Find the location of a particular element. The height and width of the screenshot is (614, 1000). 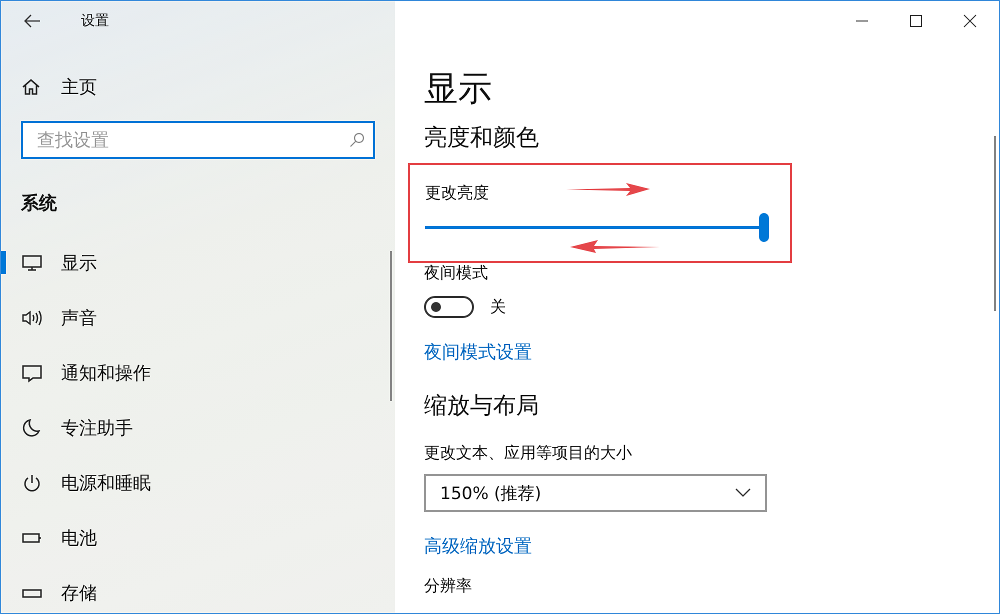

back-icon is located at coordinates (32, 21).